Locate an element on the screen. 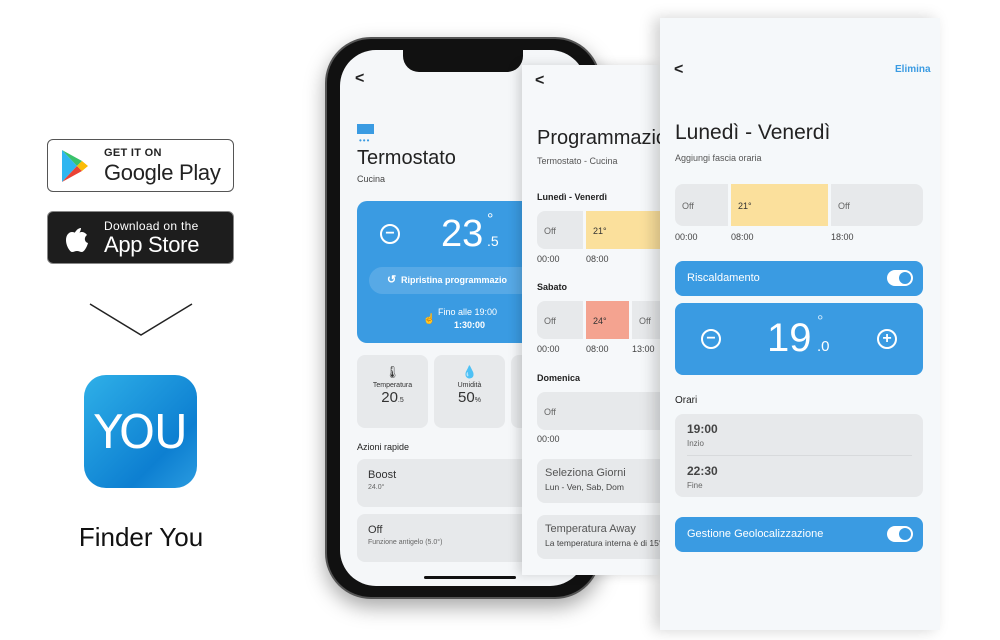 This screenshot has height=640, width=1000. hand-icon: ☝ is located at coordinates (429, 319).